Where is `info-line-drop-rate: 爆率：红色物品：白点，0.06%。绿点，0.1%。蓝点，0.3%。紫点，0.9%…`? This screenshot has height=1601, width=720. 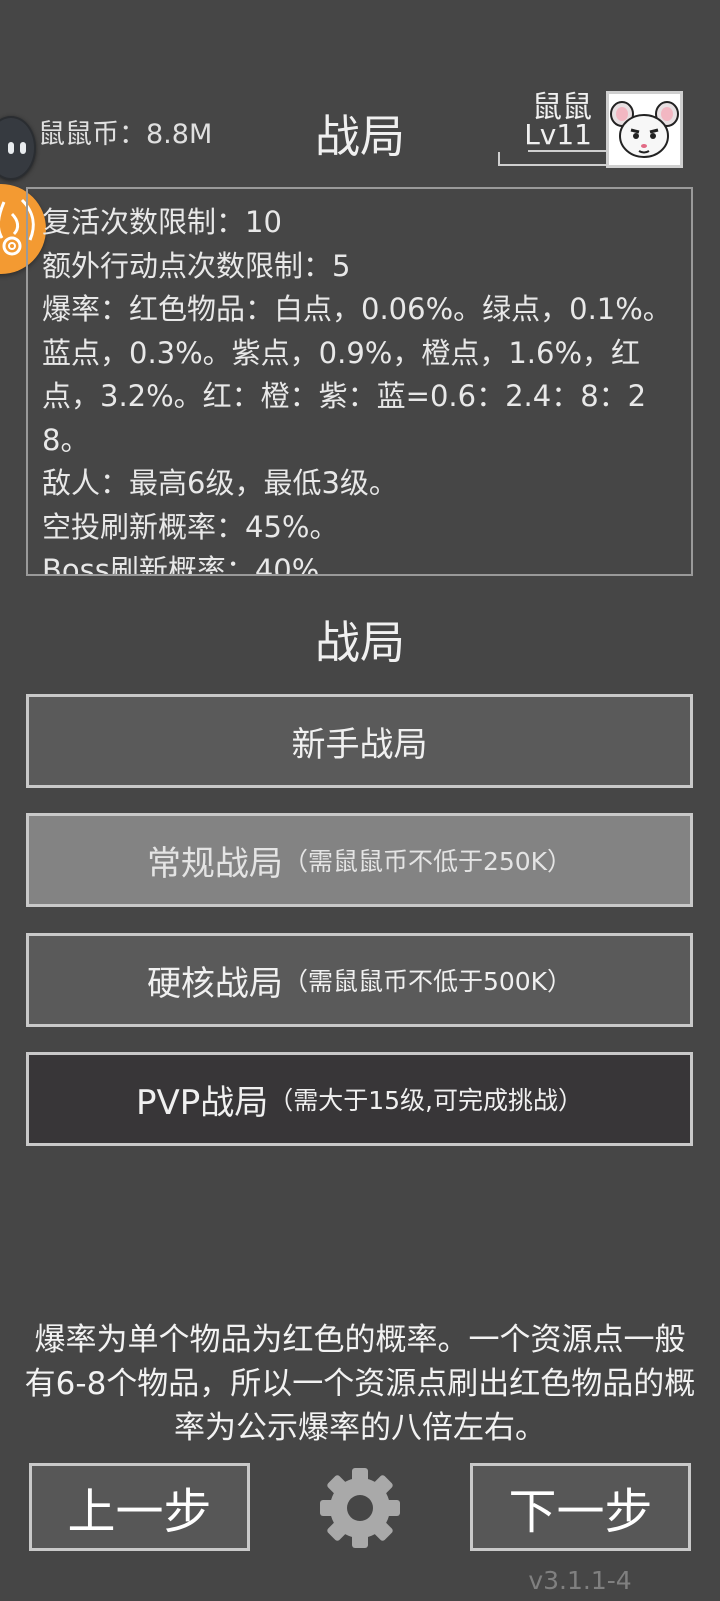 info-line-drop-rate: 爆率：红色物品：白点，0.06%。绿点，0.1%。蓝点，0.3%。紫点，0.9%… is located at coordinates (357, 374).